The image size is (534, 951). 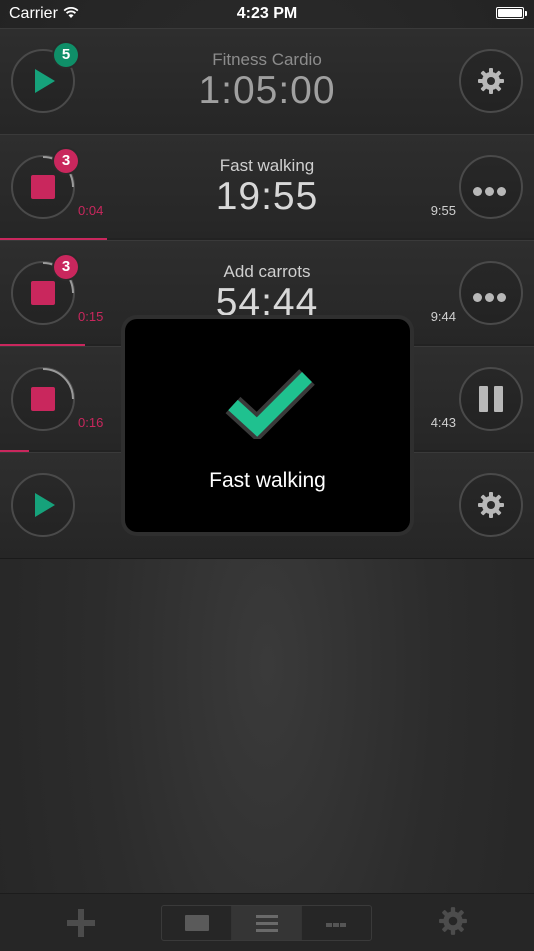 I want to click on remaining-time: 4:43, so click(x=443, y=422).